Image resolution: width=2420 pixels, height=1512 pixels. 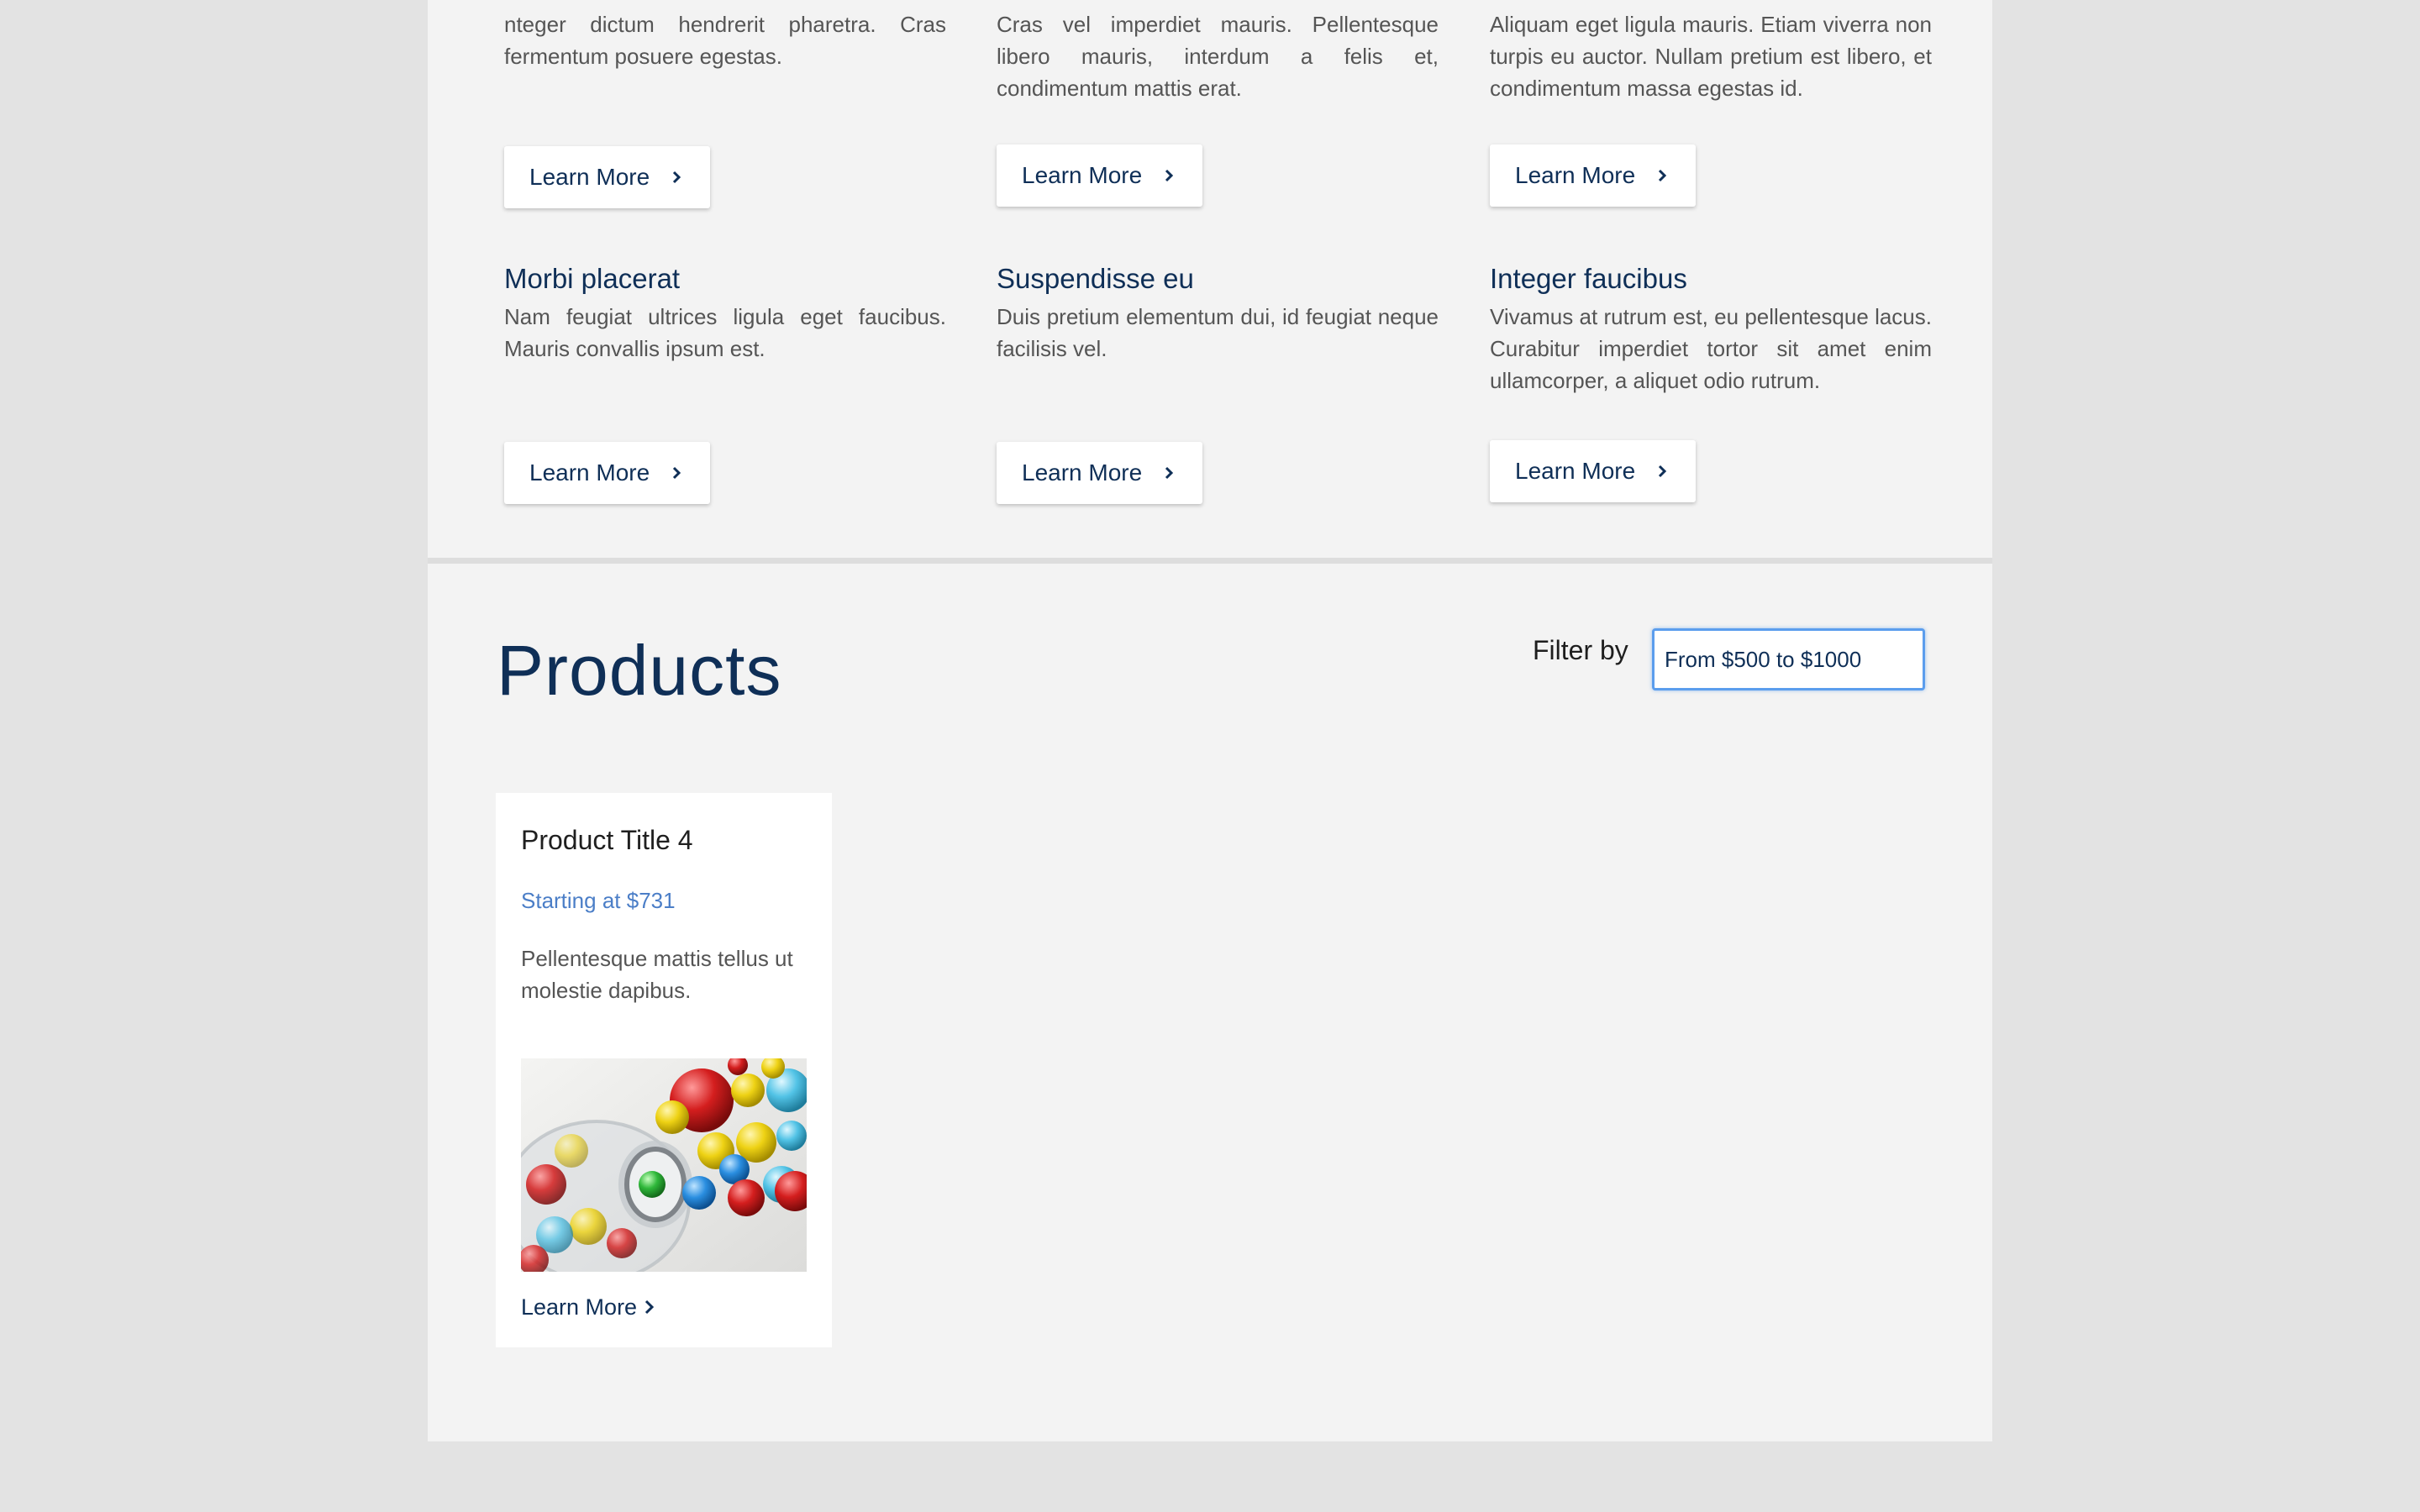 What do you see at coordinates (592, 278) in the screenshot?
I see `feature-title: Morbi placerat` at bounding box center [592, 278].